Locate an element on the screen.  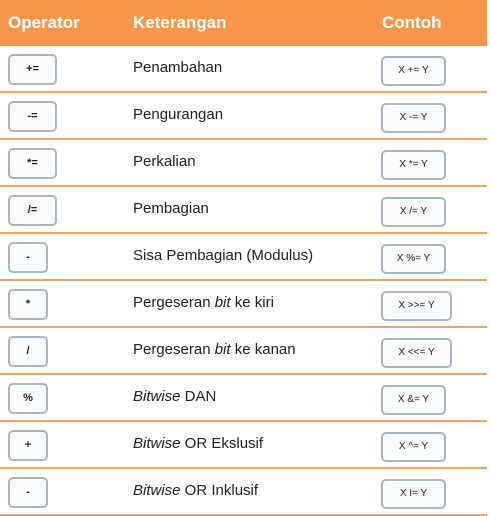
operator-button: *= is located at coordinates (32, 163).